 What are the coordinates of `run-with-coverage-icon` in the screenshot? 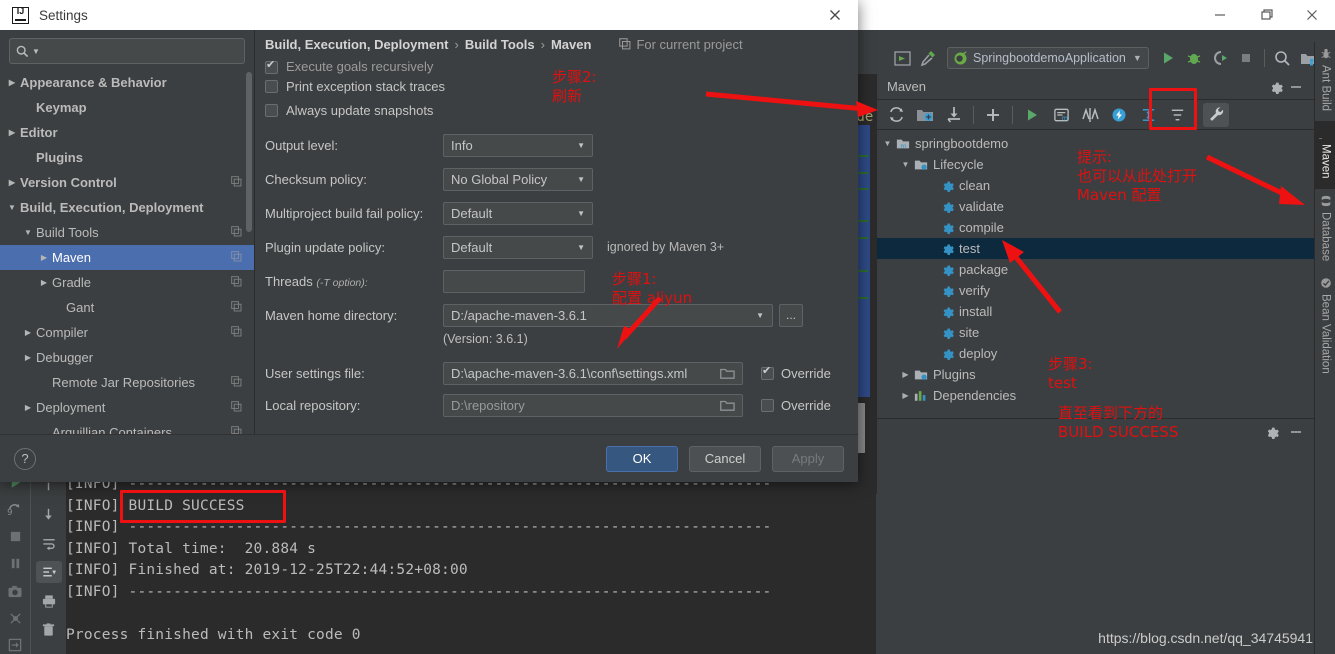 It's located at (1220, 58).